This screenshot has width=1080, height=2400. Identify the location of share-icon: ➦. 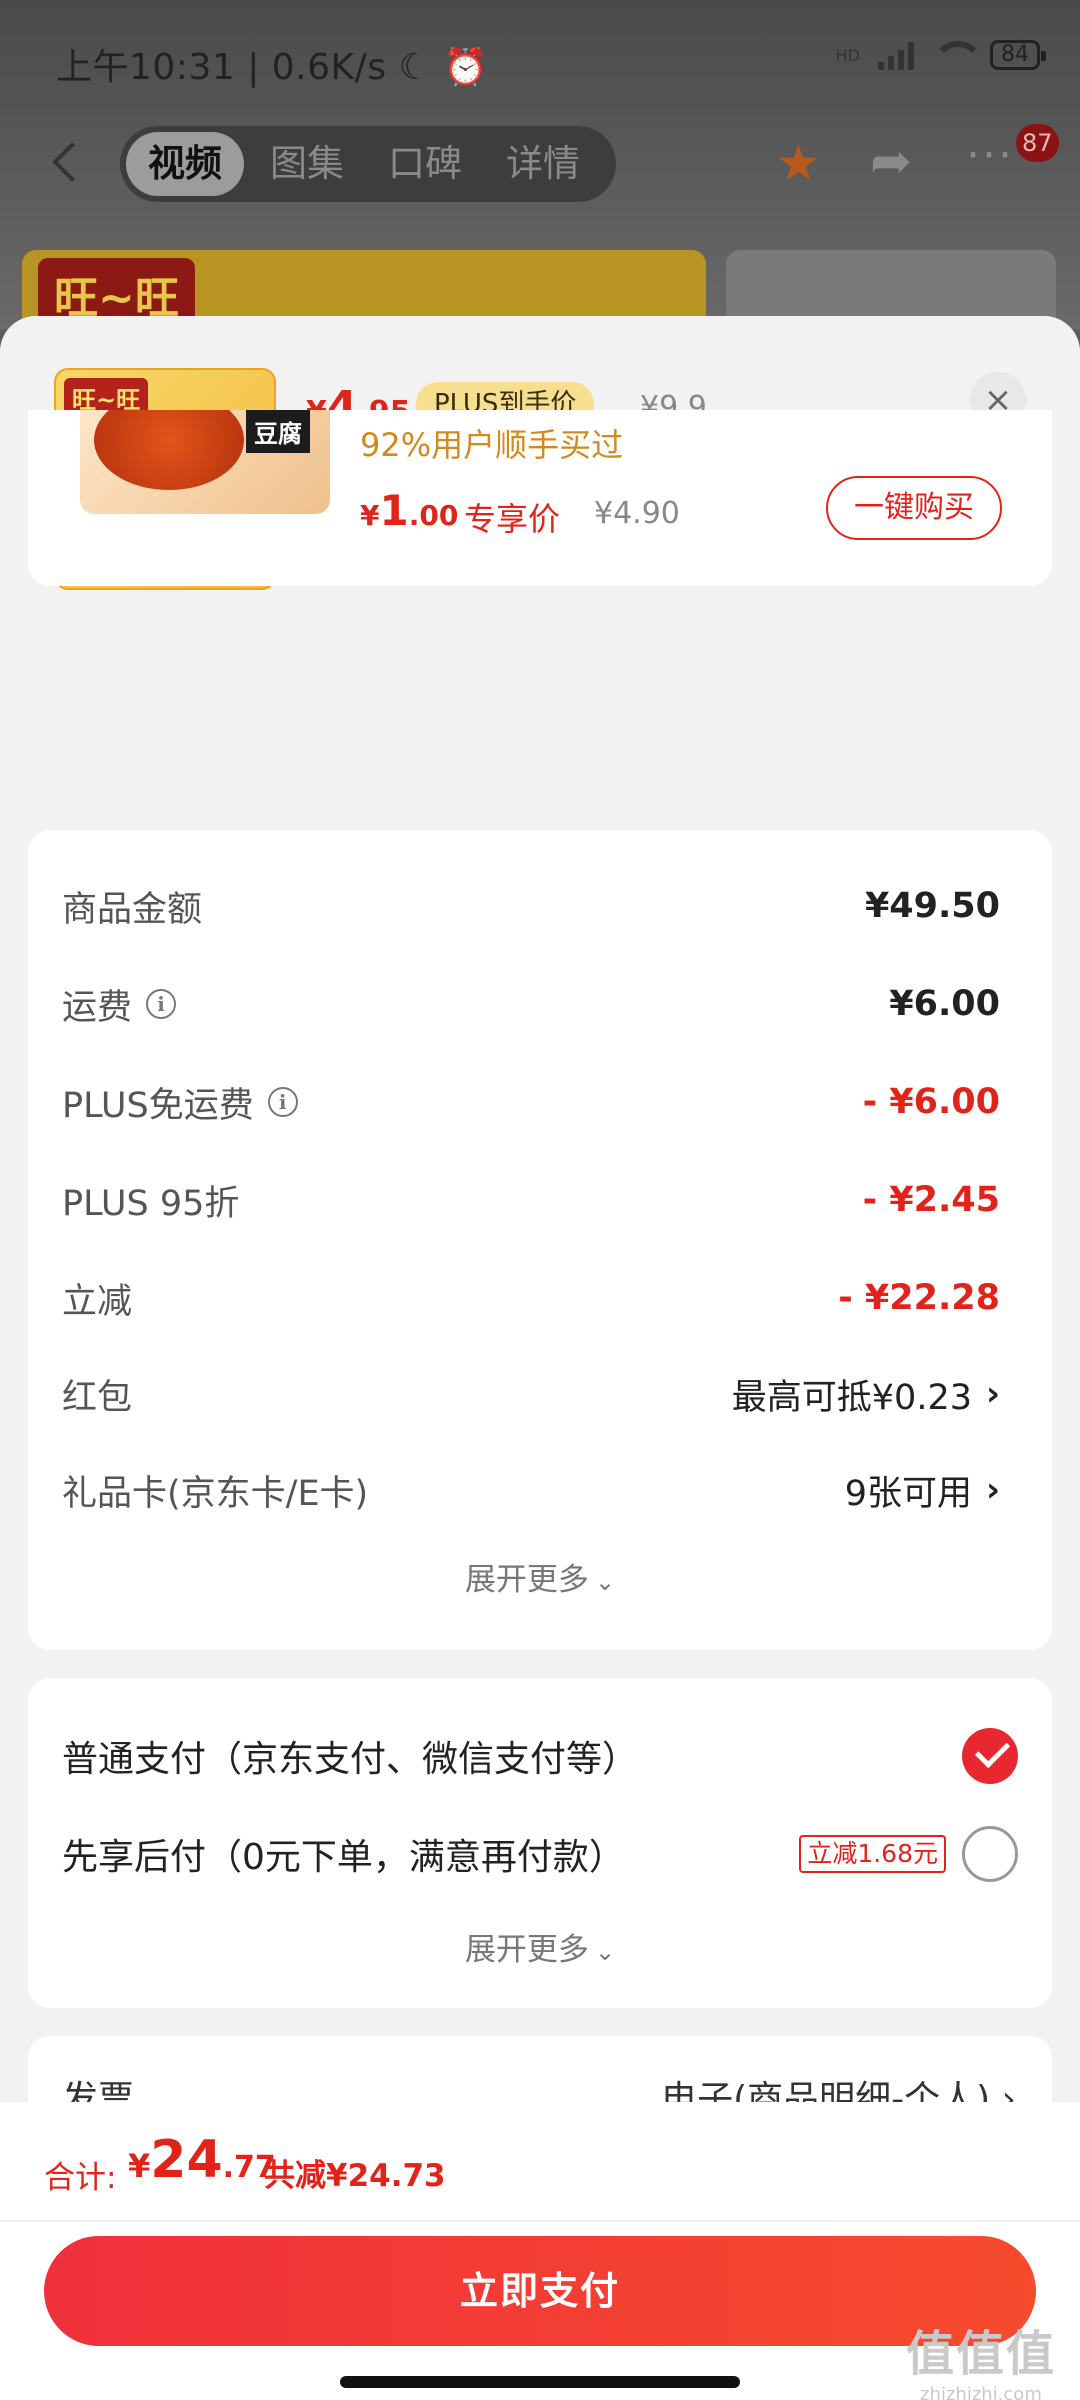
(891, 161).